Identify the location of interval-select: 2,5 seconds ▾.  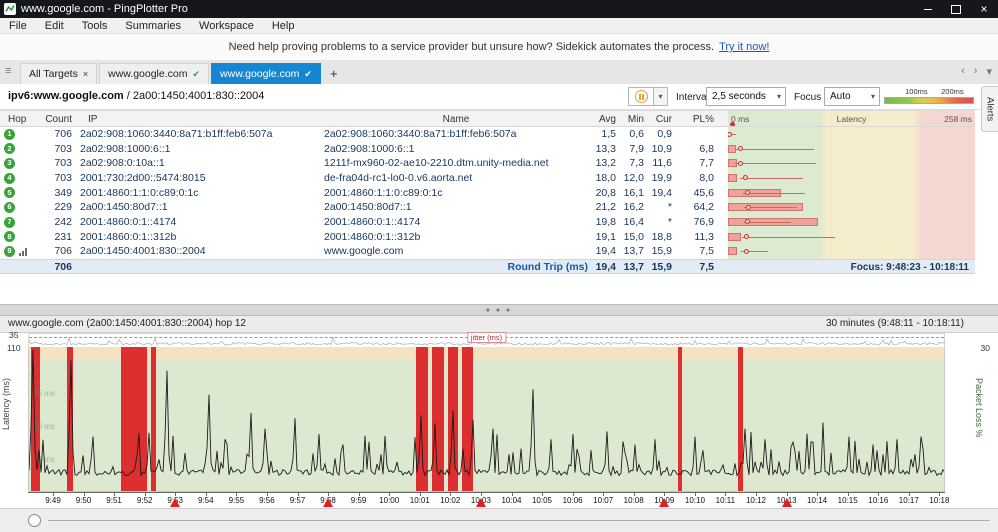
(746, 96).